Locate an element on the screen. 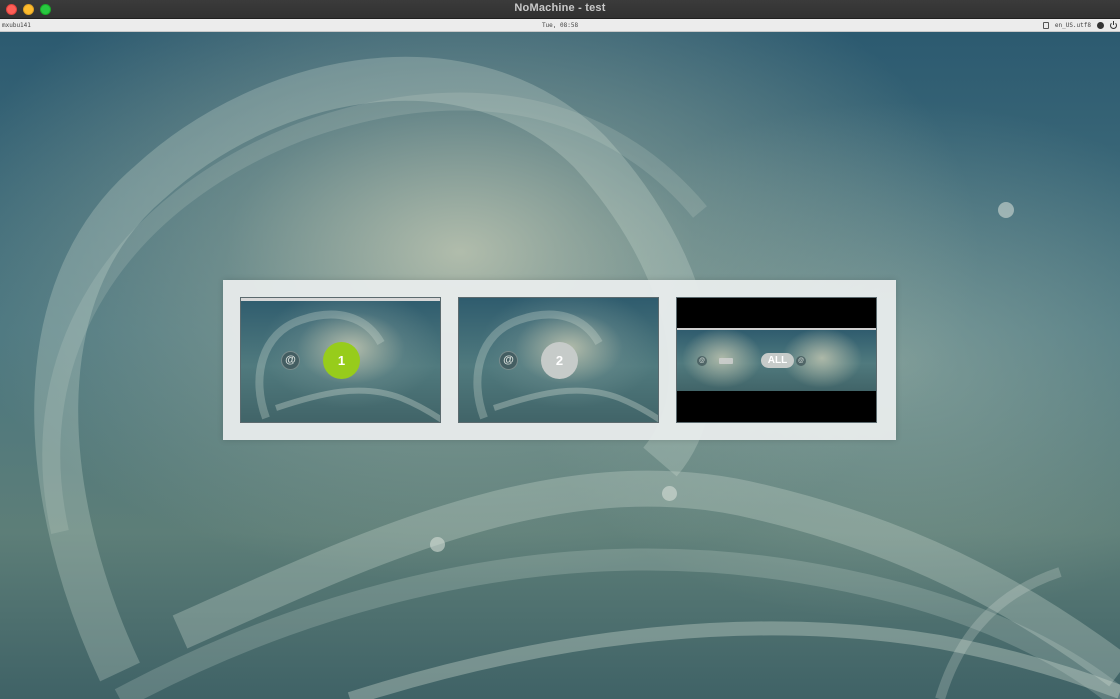 This screenshot has height=699, width=1120. screen-thumbnail-1: @ 1 is located at coordinates (340, 360).